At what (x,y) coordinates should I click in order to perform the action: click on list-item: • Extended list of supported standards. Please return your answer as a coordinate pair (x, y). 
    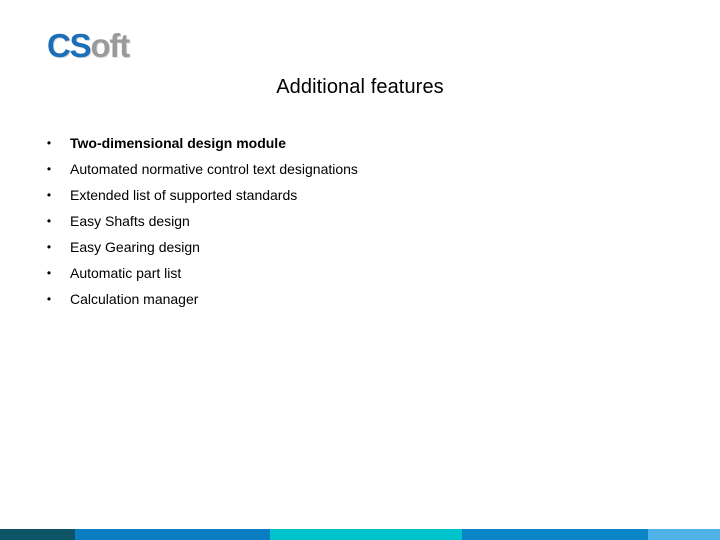
    Looking at the image, I should click on (355, 195).